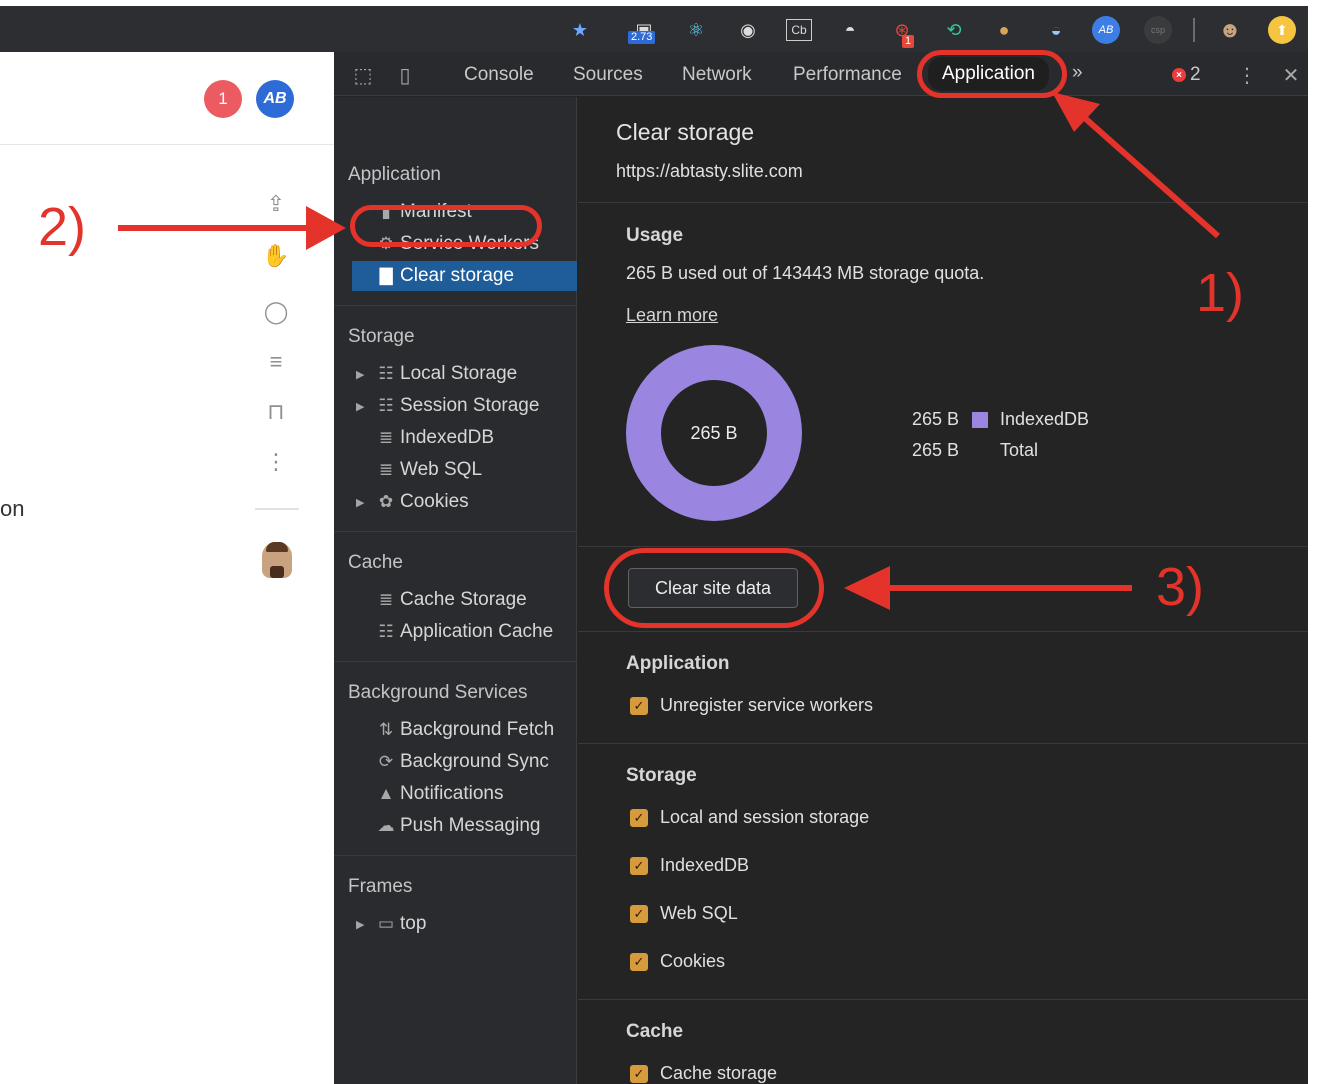 Image resolution: width=1318 pixels, height=1084 pixels. I want to click on cache-group-heading: Cache, so click(655, 1031).